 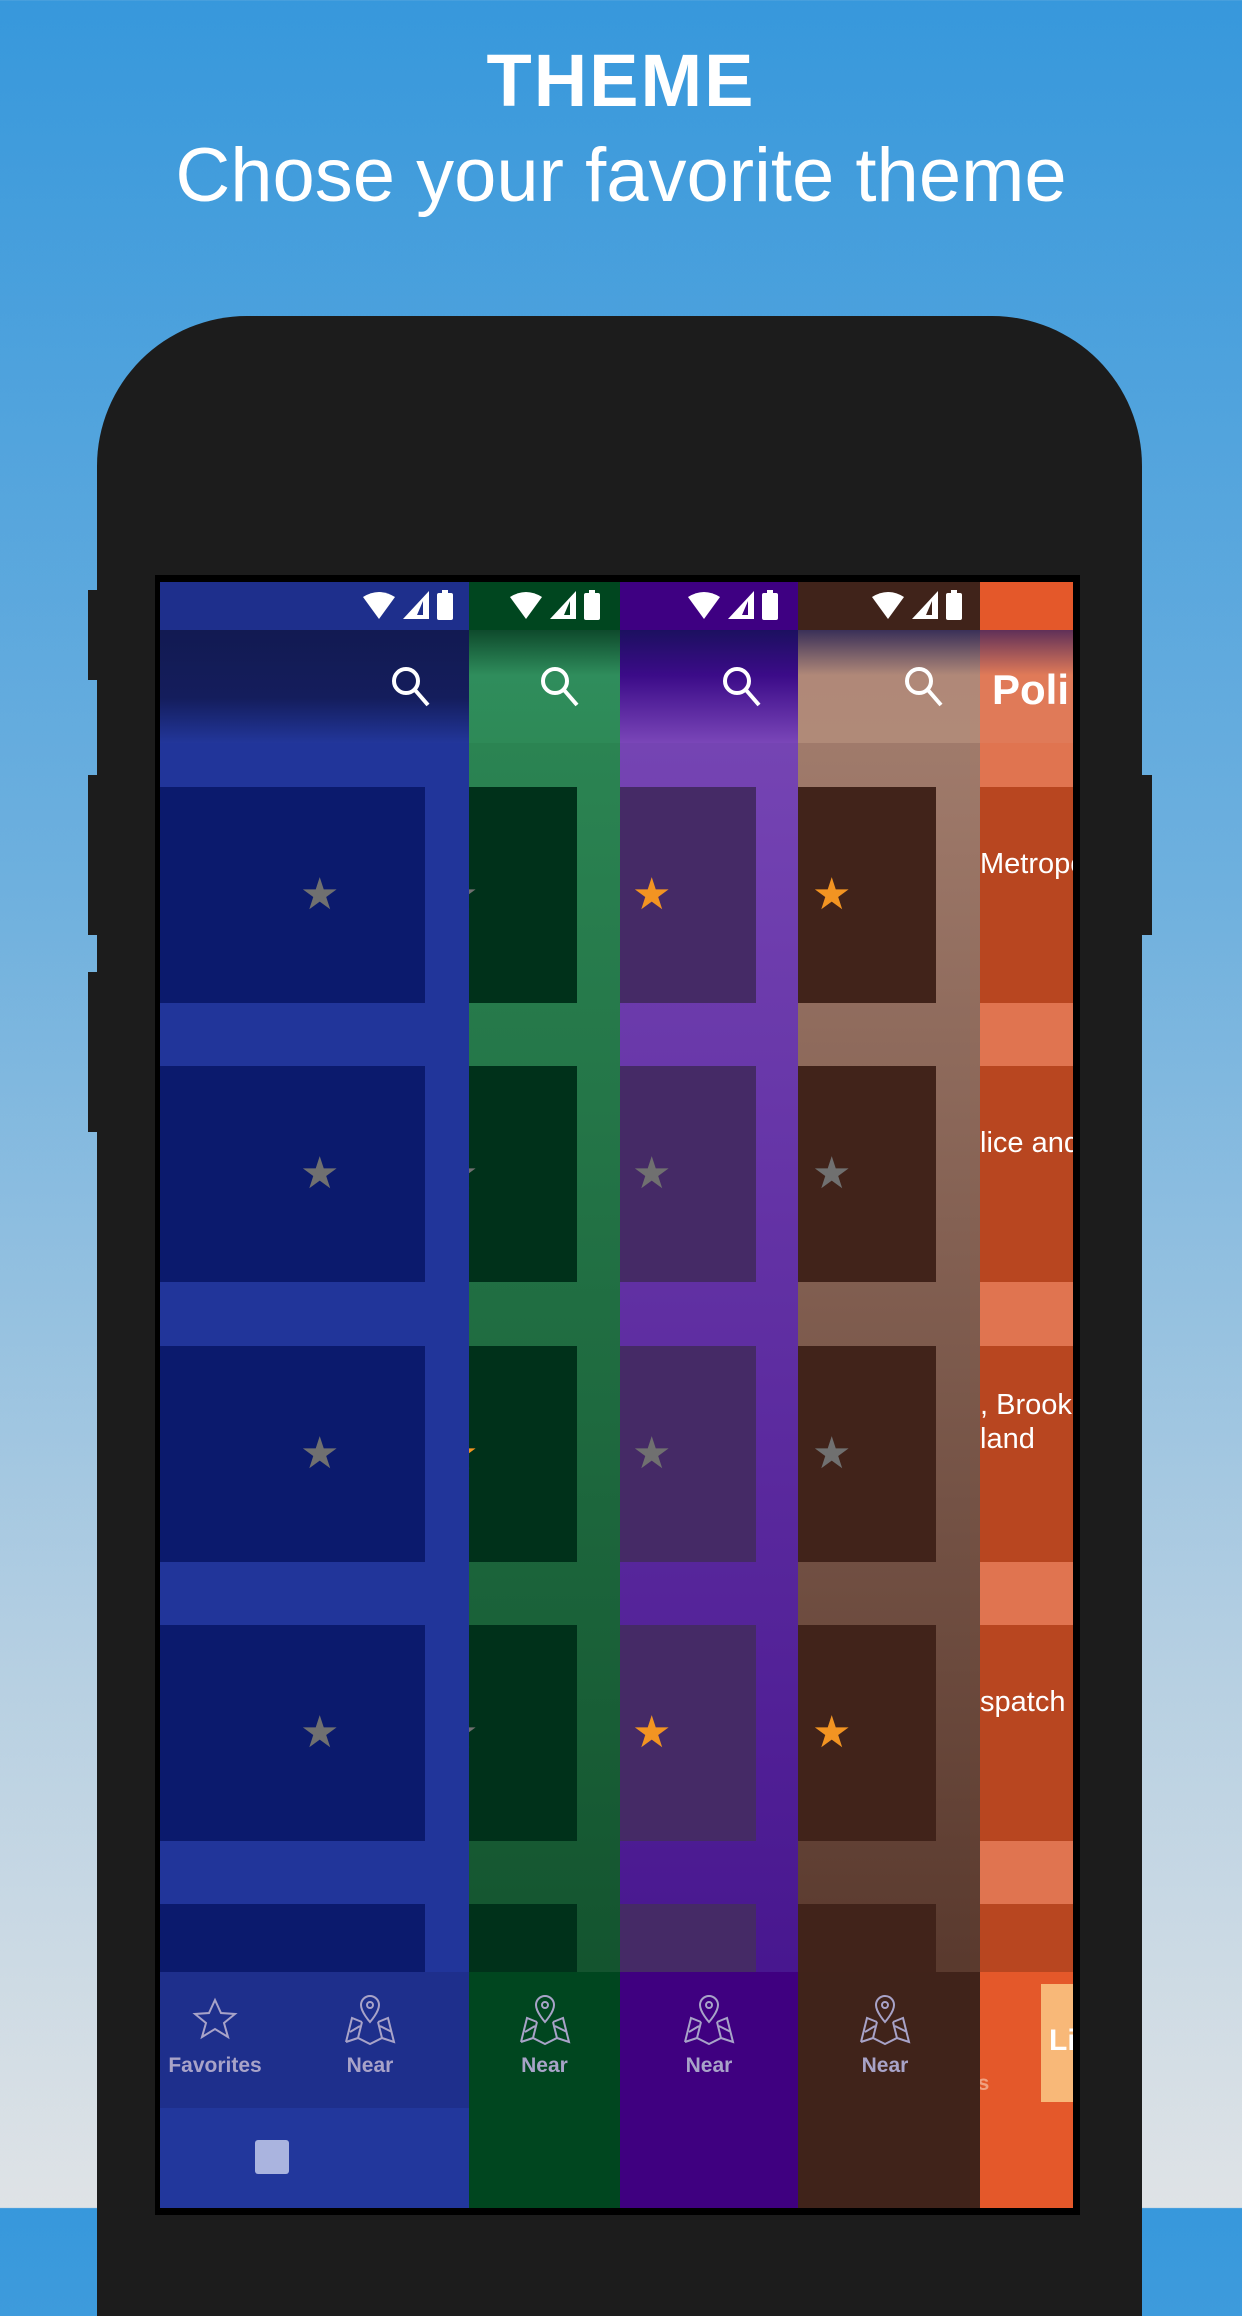 What do you see at coordinates (1026, 895) in the screenshot?
I see `list-card: Metropo` at bounding box center [1026, 895].